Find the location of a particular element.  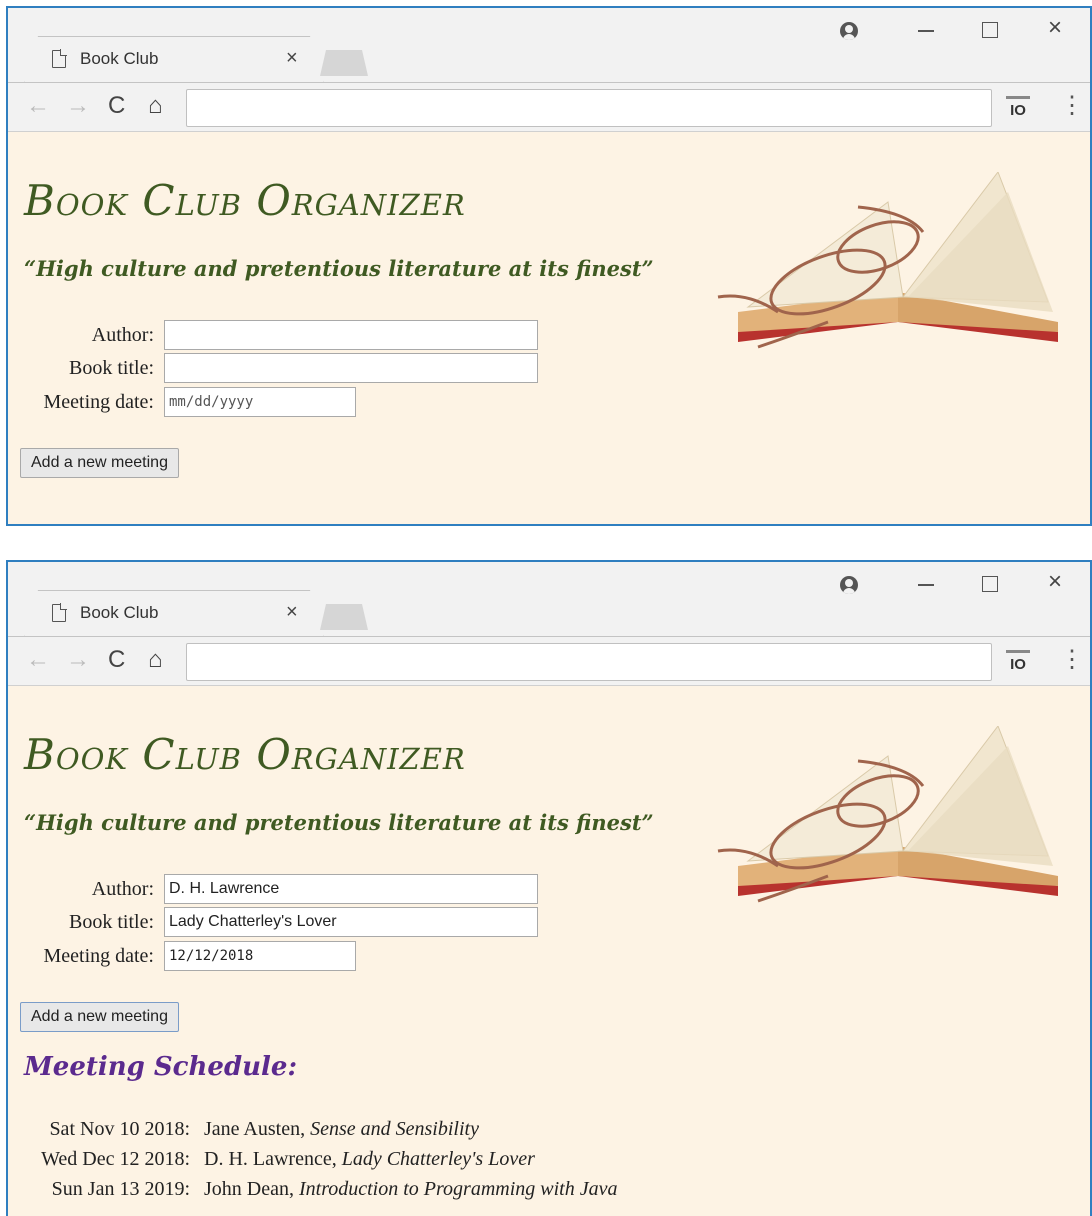

meeting-book: Lady Chatterley's Lover is located at coordinates (438, 1159).